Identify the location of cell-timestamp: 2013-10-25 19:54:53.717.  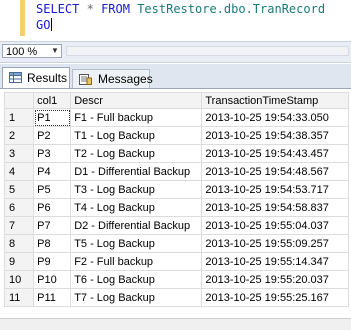
(275, 189).